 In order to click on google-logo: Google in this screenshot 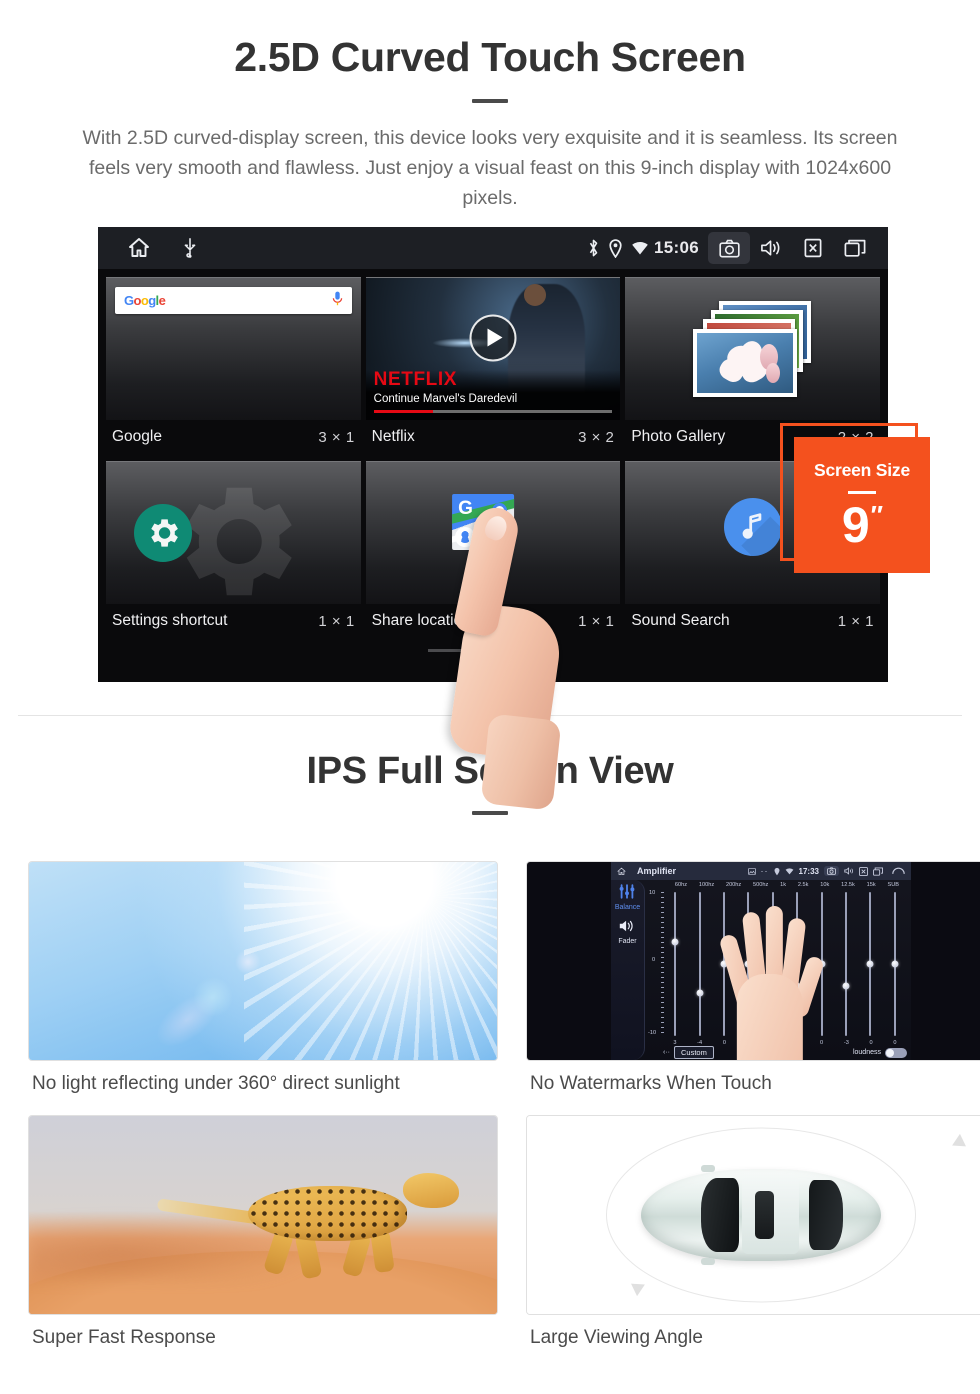, I will do `click(145, 300)`.